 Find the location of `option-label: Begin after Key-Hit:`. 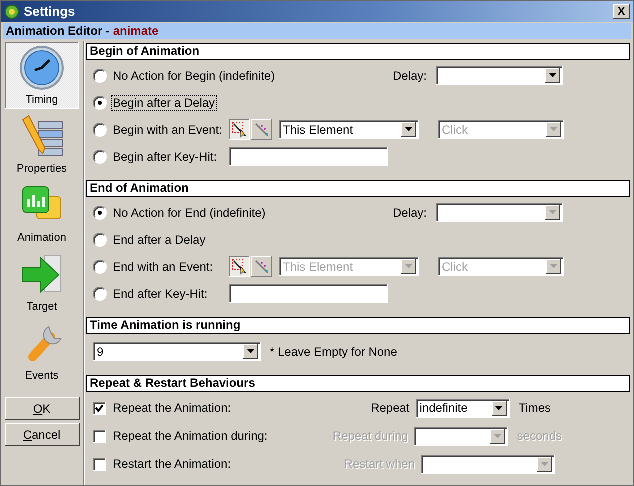

option-label: Begin after Key-Hit: is located at coordinates (165, 156).